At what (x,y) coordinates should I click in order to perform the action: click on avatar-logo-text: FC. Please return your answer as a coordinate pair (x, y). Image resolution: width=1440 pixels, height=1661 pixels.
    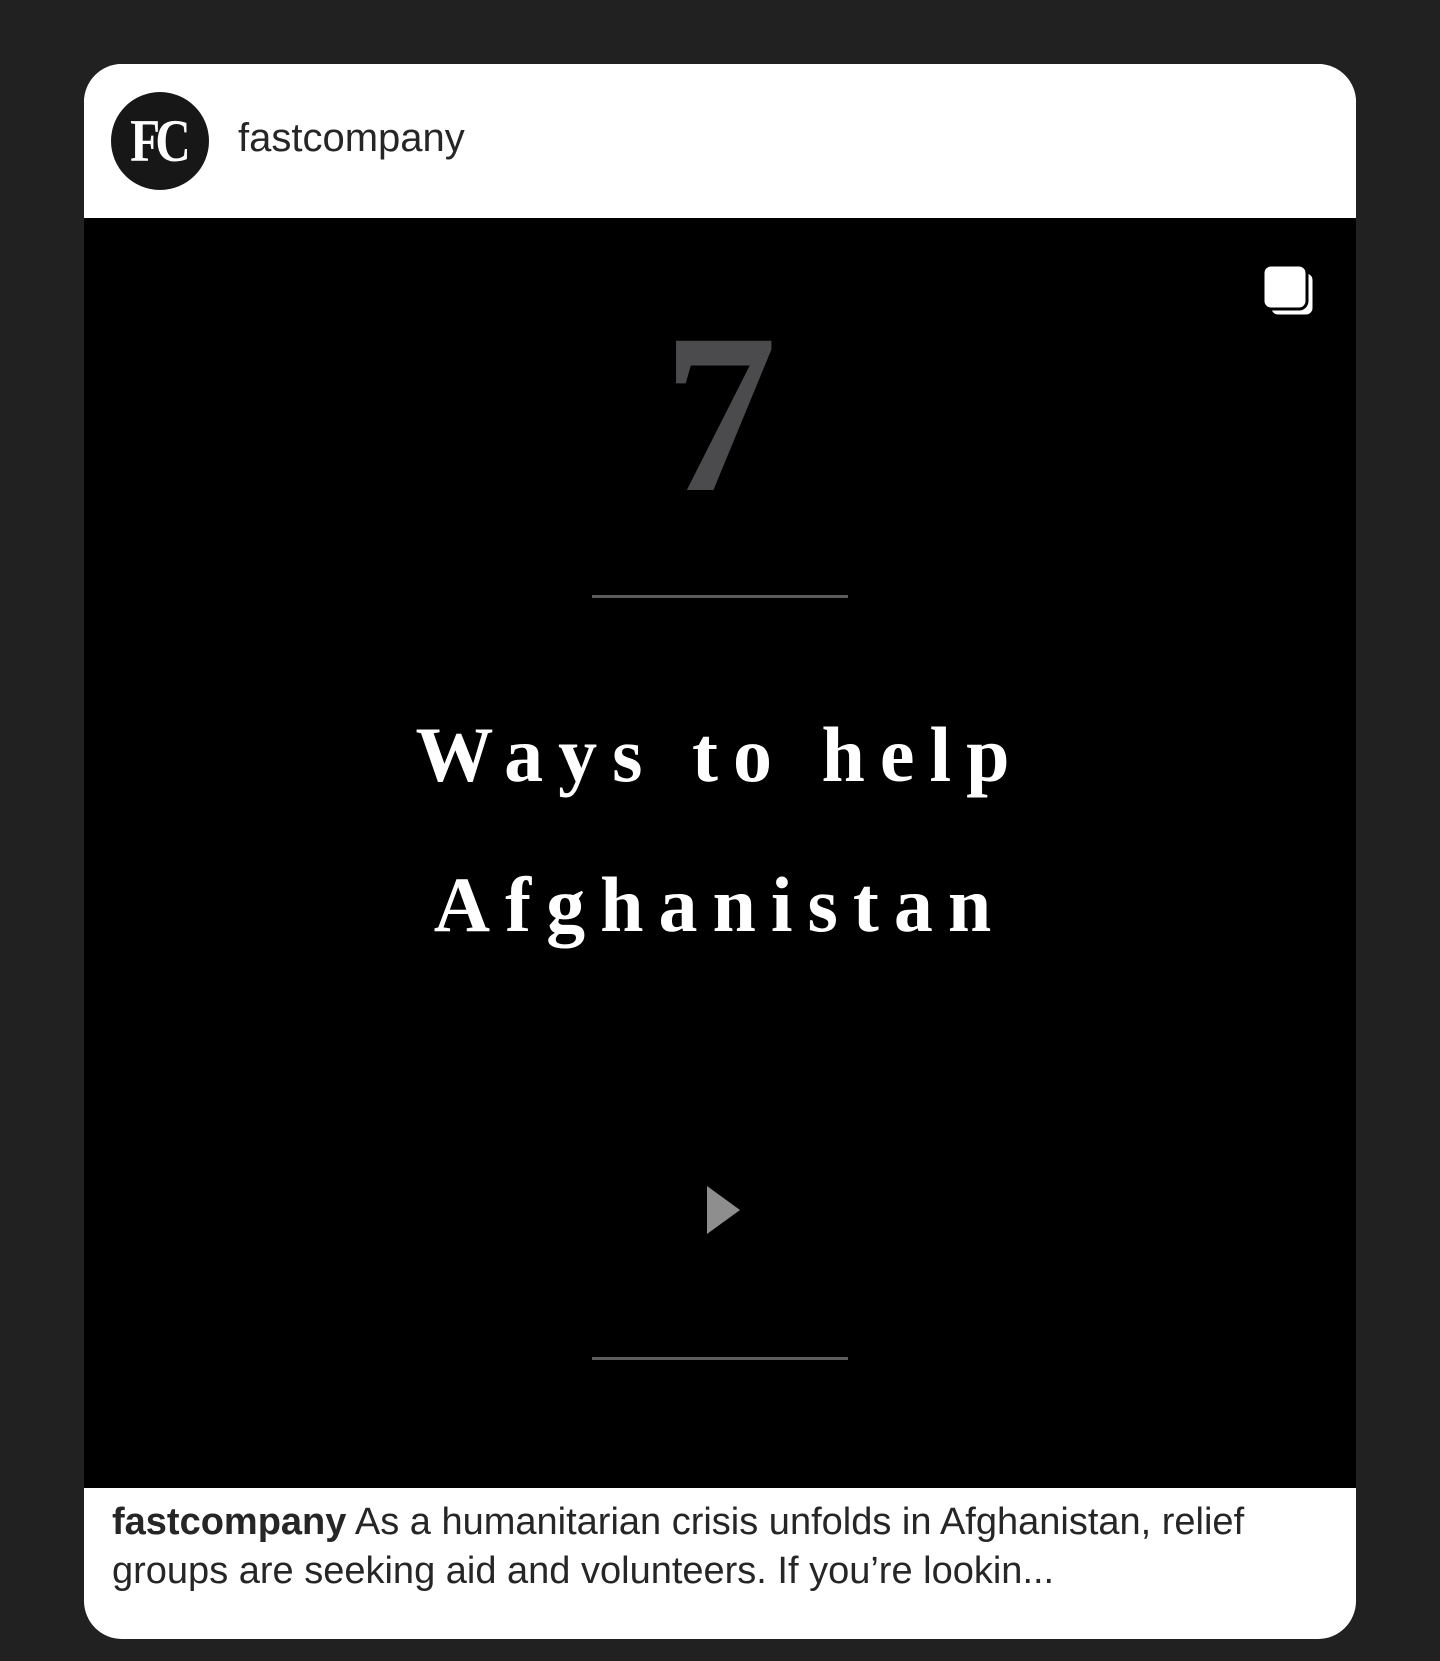
    Looking at the image, I should click on (160, 141).